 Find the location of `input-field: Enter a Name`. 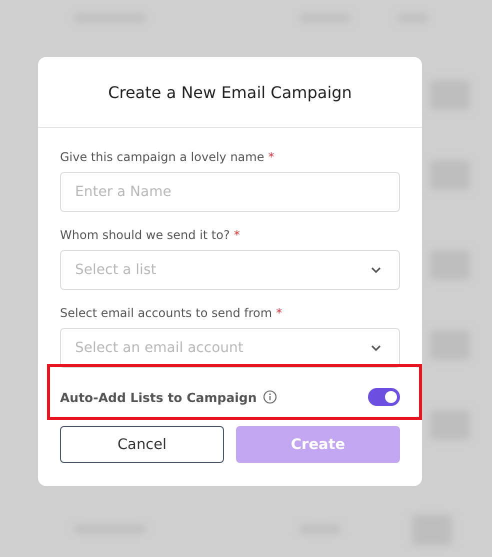

input-field: Enter a Name is located at coordinates (230, 192).